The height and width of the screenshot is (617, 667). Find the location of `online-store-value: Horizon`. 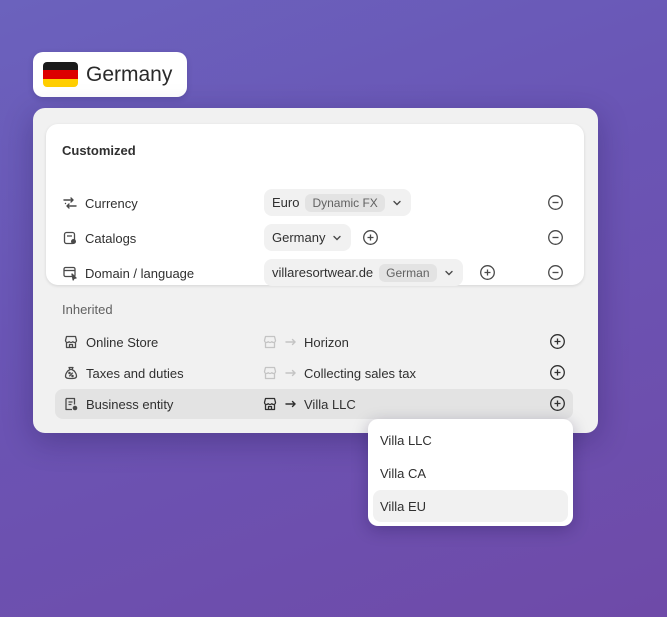

online-store-value: Horizon is located at coordinates (326, 342).